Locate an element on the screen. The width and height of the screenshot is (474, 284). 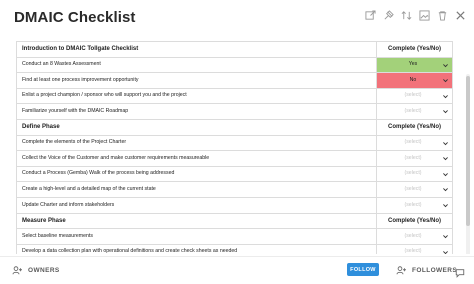
followers-button: FOLLOWERS is located at coordinates (426, 270).